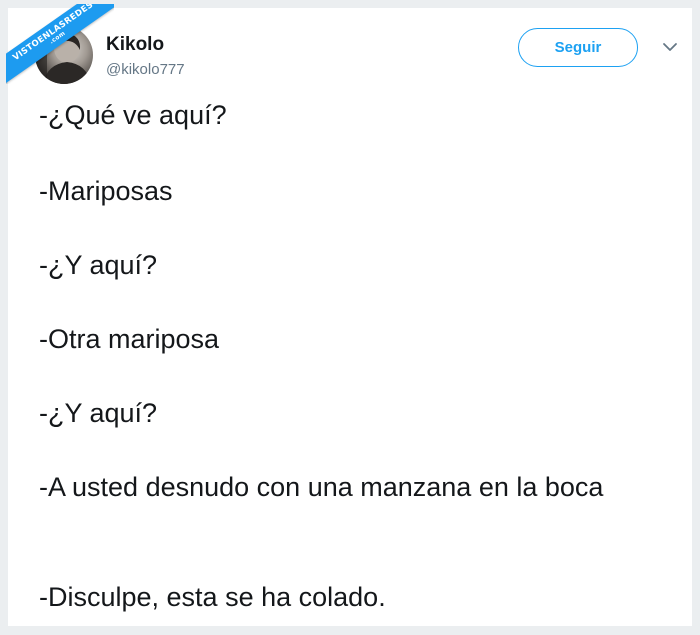 Image resolution: width=700 pixels, height=635 pixels. What do you see at coordinates (135, 45) in the screenshot?
I see `author-name: Kikolo` at bounding box center [135, 45].